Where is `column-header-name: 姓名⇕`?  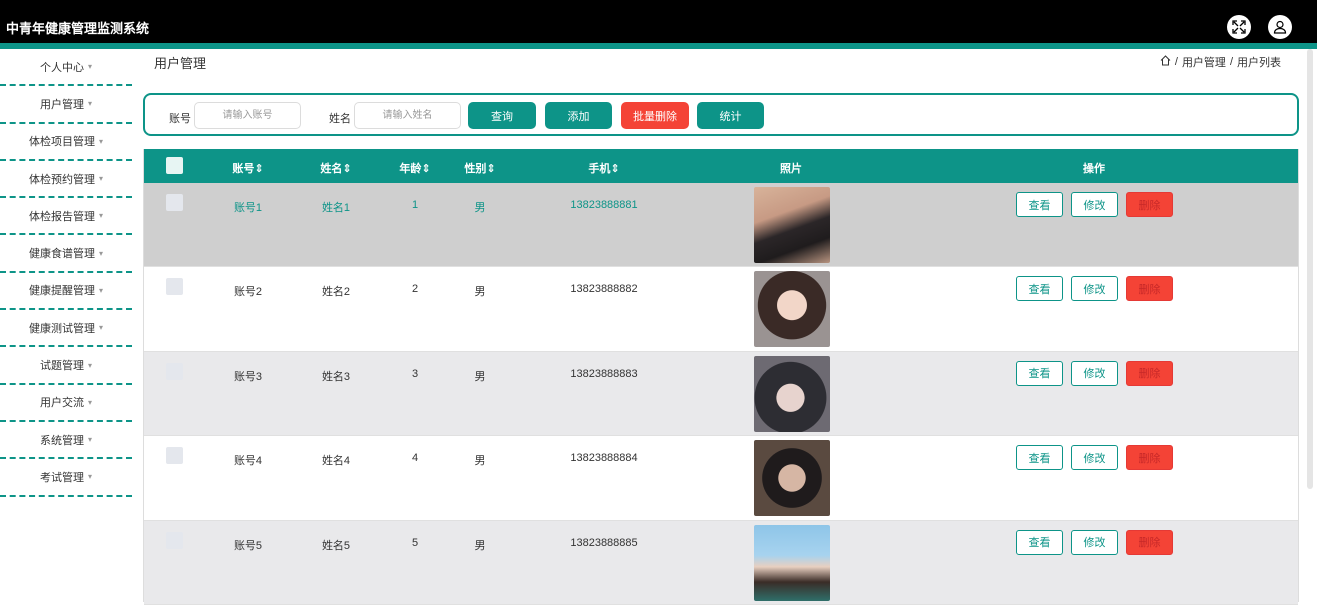 column-header-name: 姓名⇕ is located at coordinates (335, 168).